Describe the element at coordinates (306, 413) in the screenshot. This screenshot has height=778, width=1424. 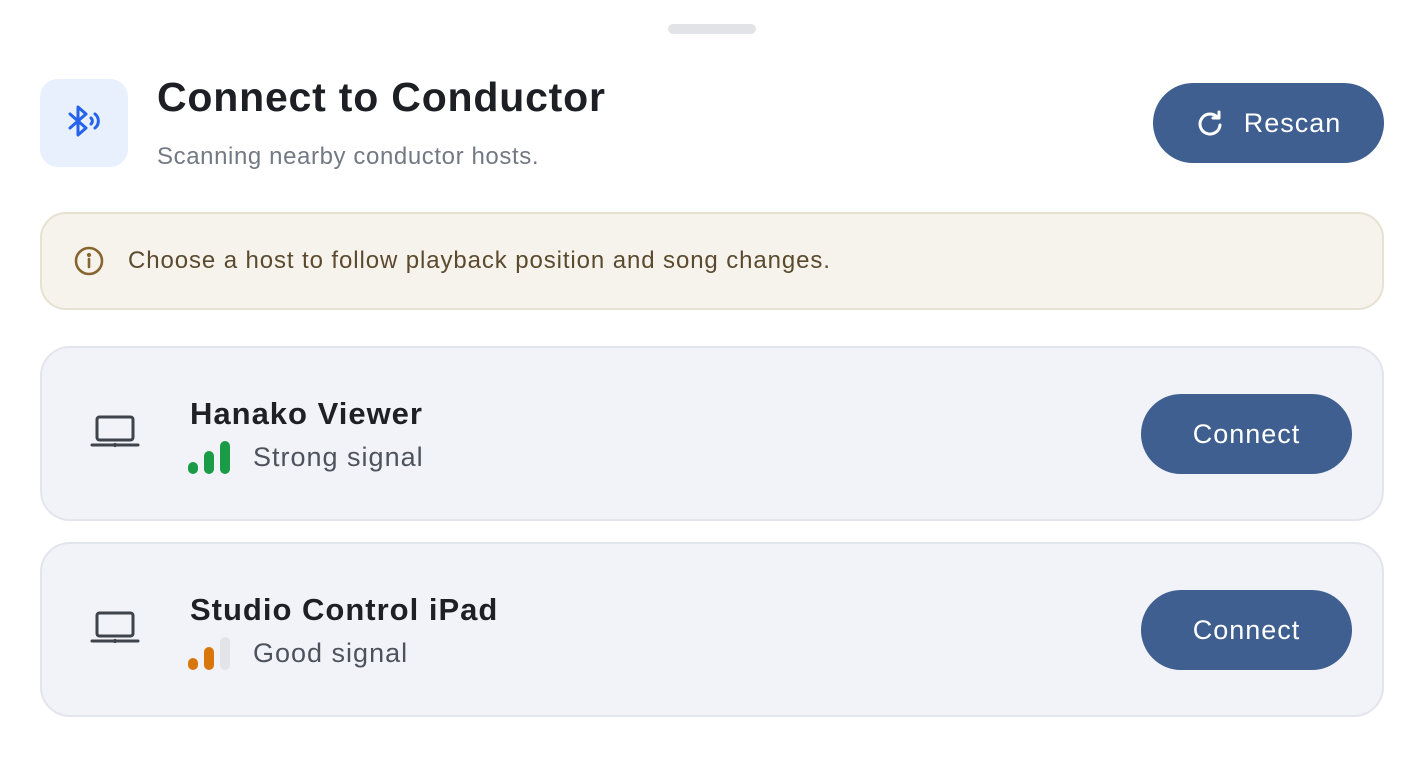
I see `host-name: Hanako Viewer` at that location.